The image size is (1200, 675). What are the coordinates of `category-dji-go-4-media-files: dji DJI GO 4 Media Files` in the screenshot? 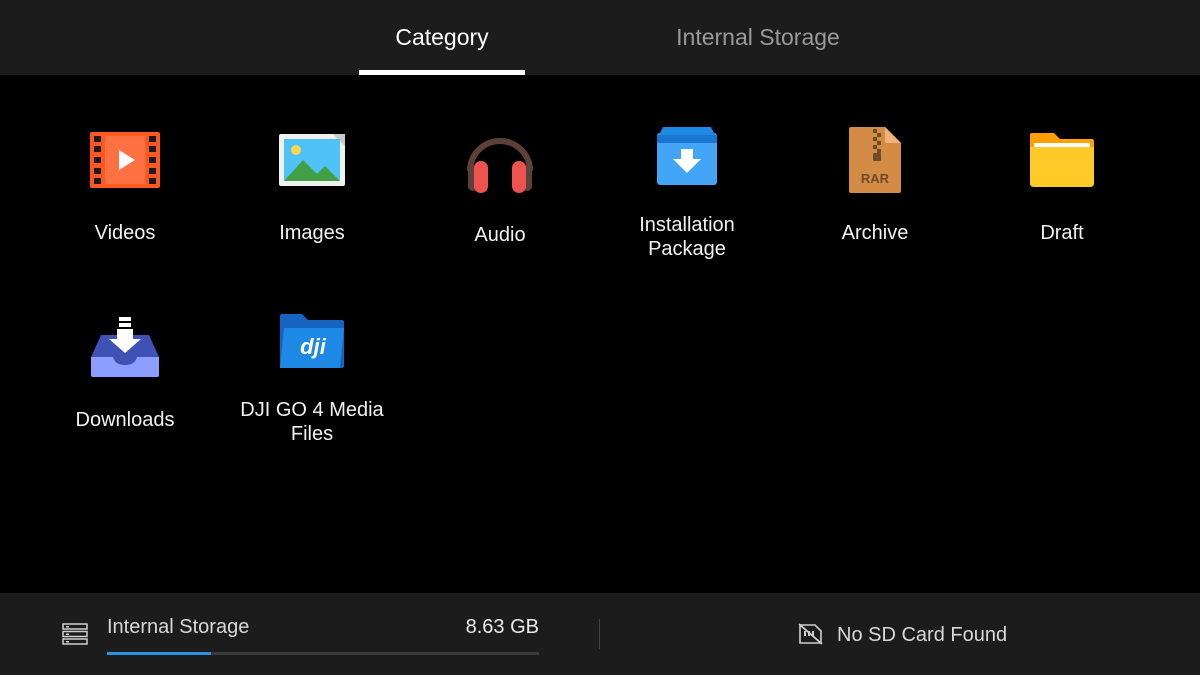 It's located at (312, 353).